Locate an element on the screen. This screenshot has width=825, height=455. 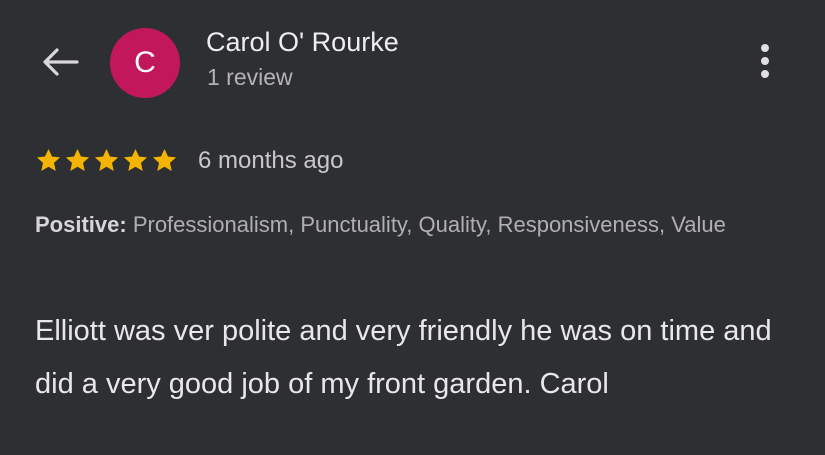
more-vertical-icon is located at coordinates (765, 48).